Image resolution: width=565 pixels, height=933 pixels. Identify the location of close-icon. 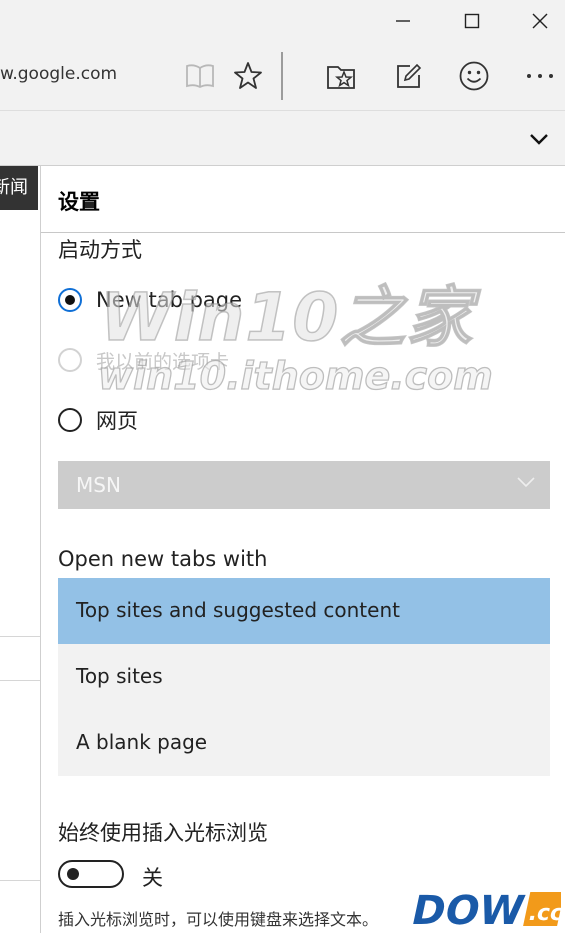
(540, 21).